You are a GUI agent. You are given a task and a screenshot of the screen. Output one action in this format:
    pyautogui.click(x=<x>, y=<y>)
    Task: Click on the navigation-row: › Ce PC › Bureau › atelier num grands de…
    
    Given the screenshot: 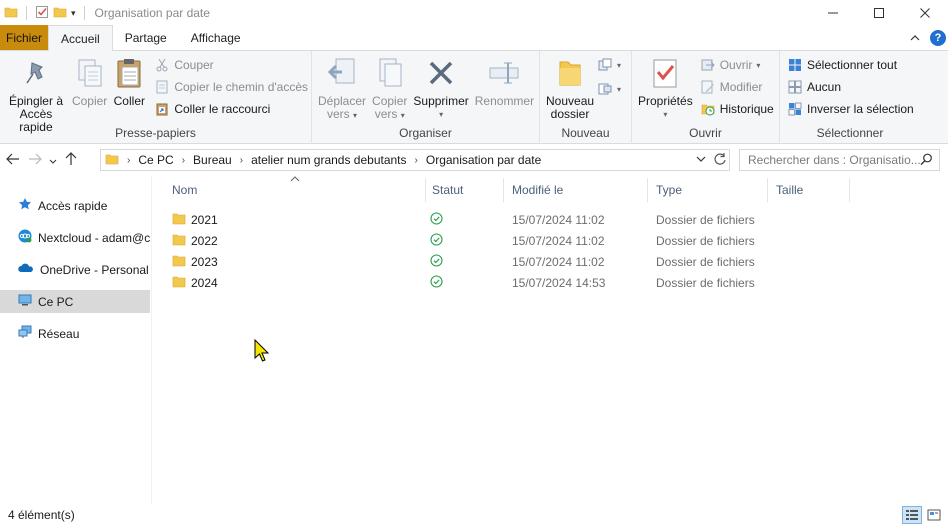 What is the action you would take?
    pyautogui.click(x=474, y=160)
    